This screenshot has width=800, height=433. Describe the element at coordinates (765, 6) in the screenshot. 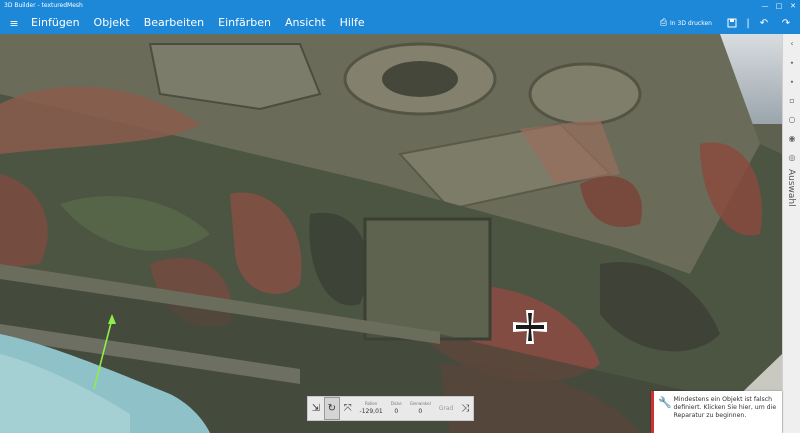

I see `minimize-button: —` at that location.